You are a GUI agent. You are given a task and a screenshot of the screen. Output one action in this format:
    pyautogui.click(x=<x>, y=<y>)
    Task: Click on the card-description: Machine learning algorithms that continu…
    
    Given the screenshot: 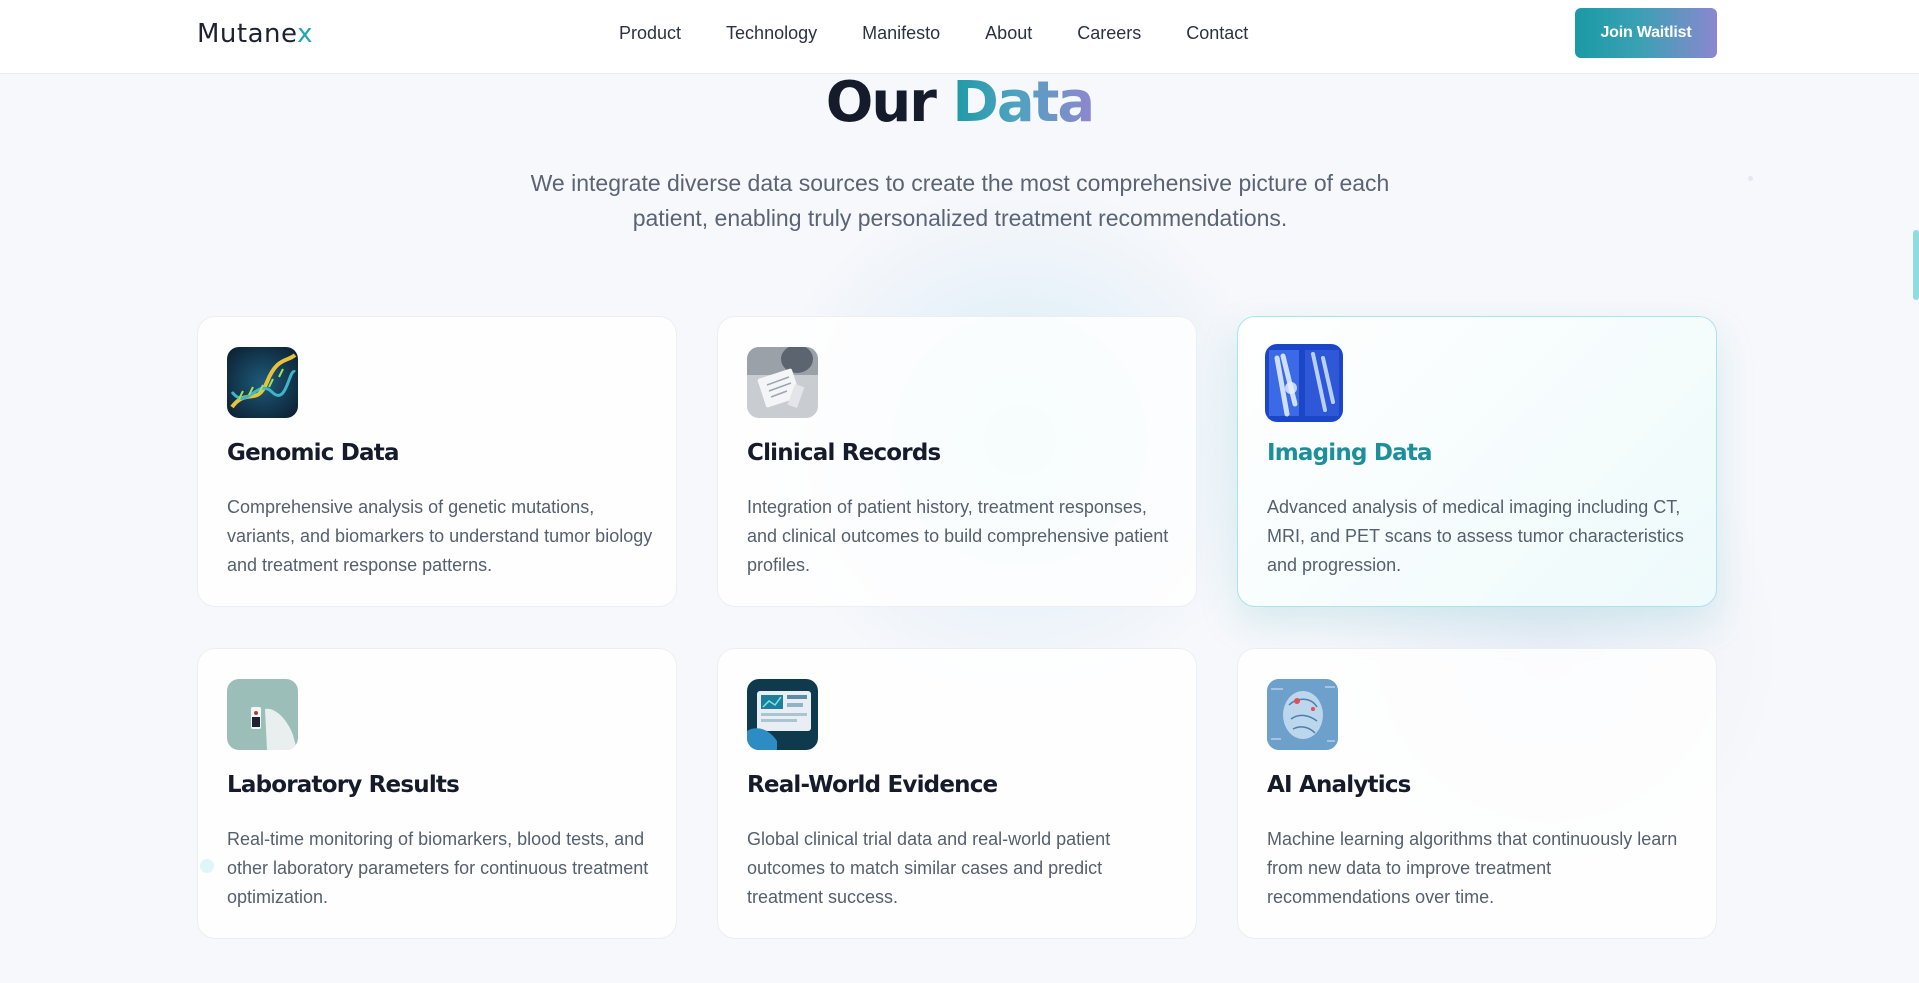 What is the action you would take?
    pyautogui.click(x=1472, y=868)
    